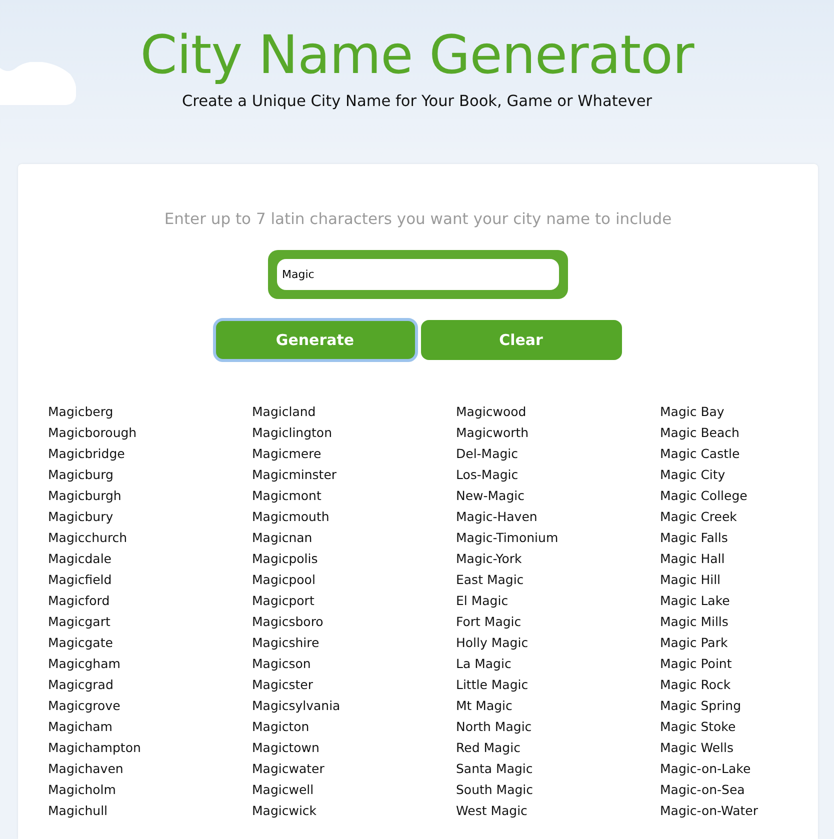  What do you see at coordinates (287, 454) in the screenshot?
I see `city-name: Magicmere` at bounding box center [287, 454].